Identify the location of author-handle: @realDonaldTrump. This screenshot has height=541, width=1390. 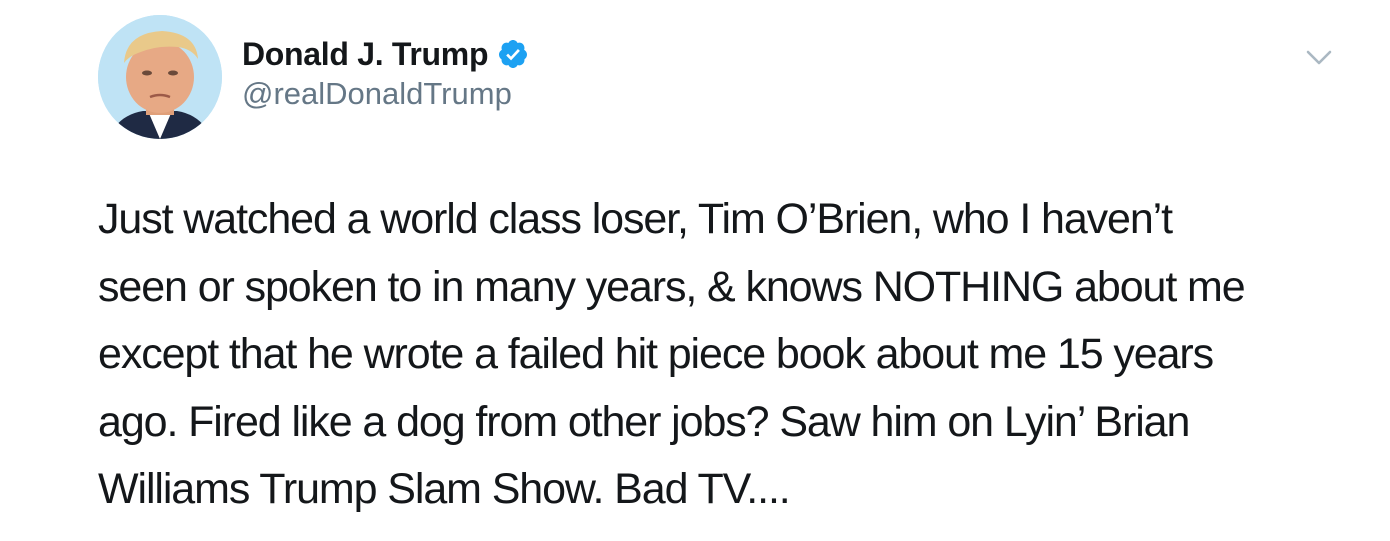
(377, 94).